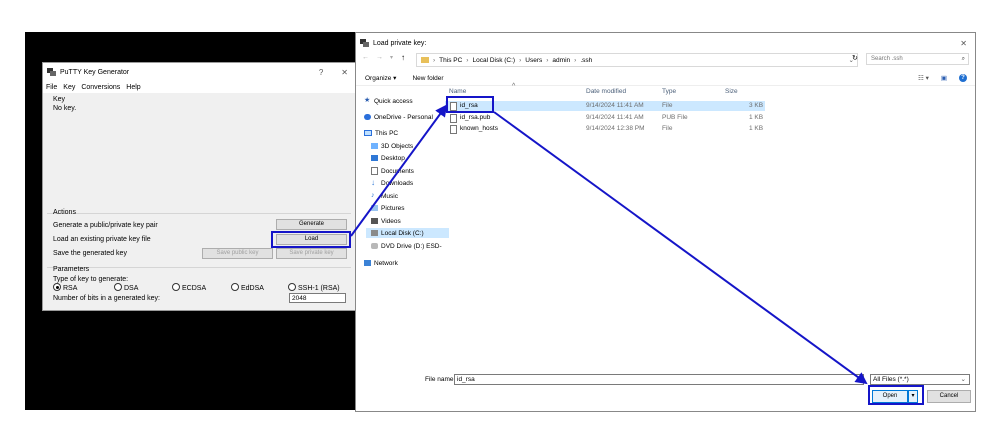 The height and width of the screenshot is (421, 999). What do you see at coordinates (399, 170) in the screenshot?
I see `arrow-load-to-file` at bounding box center [399, 170].